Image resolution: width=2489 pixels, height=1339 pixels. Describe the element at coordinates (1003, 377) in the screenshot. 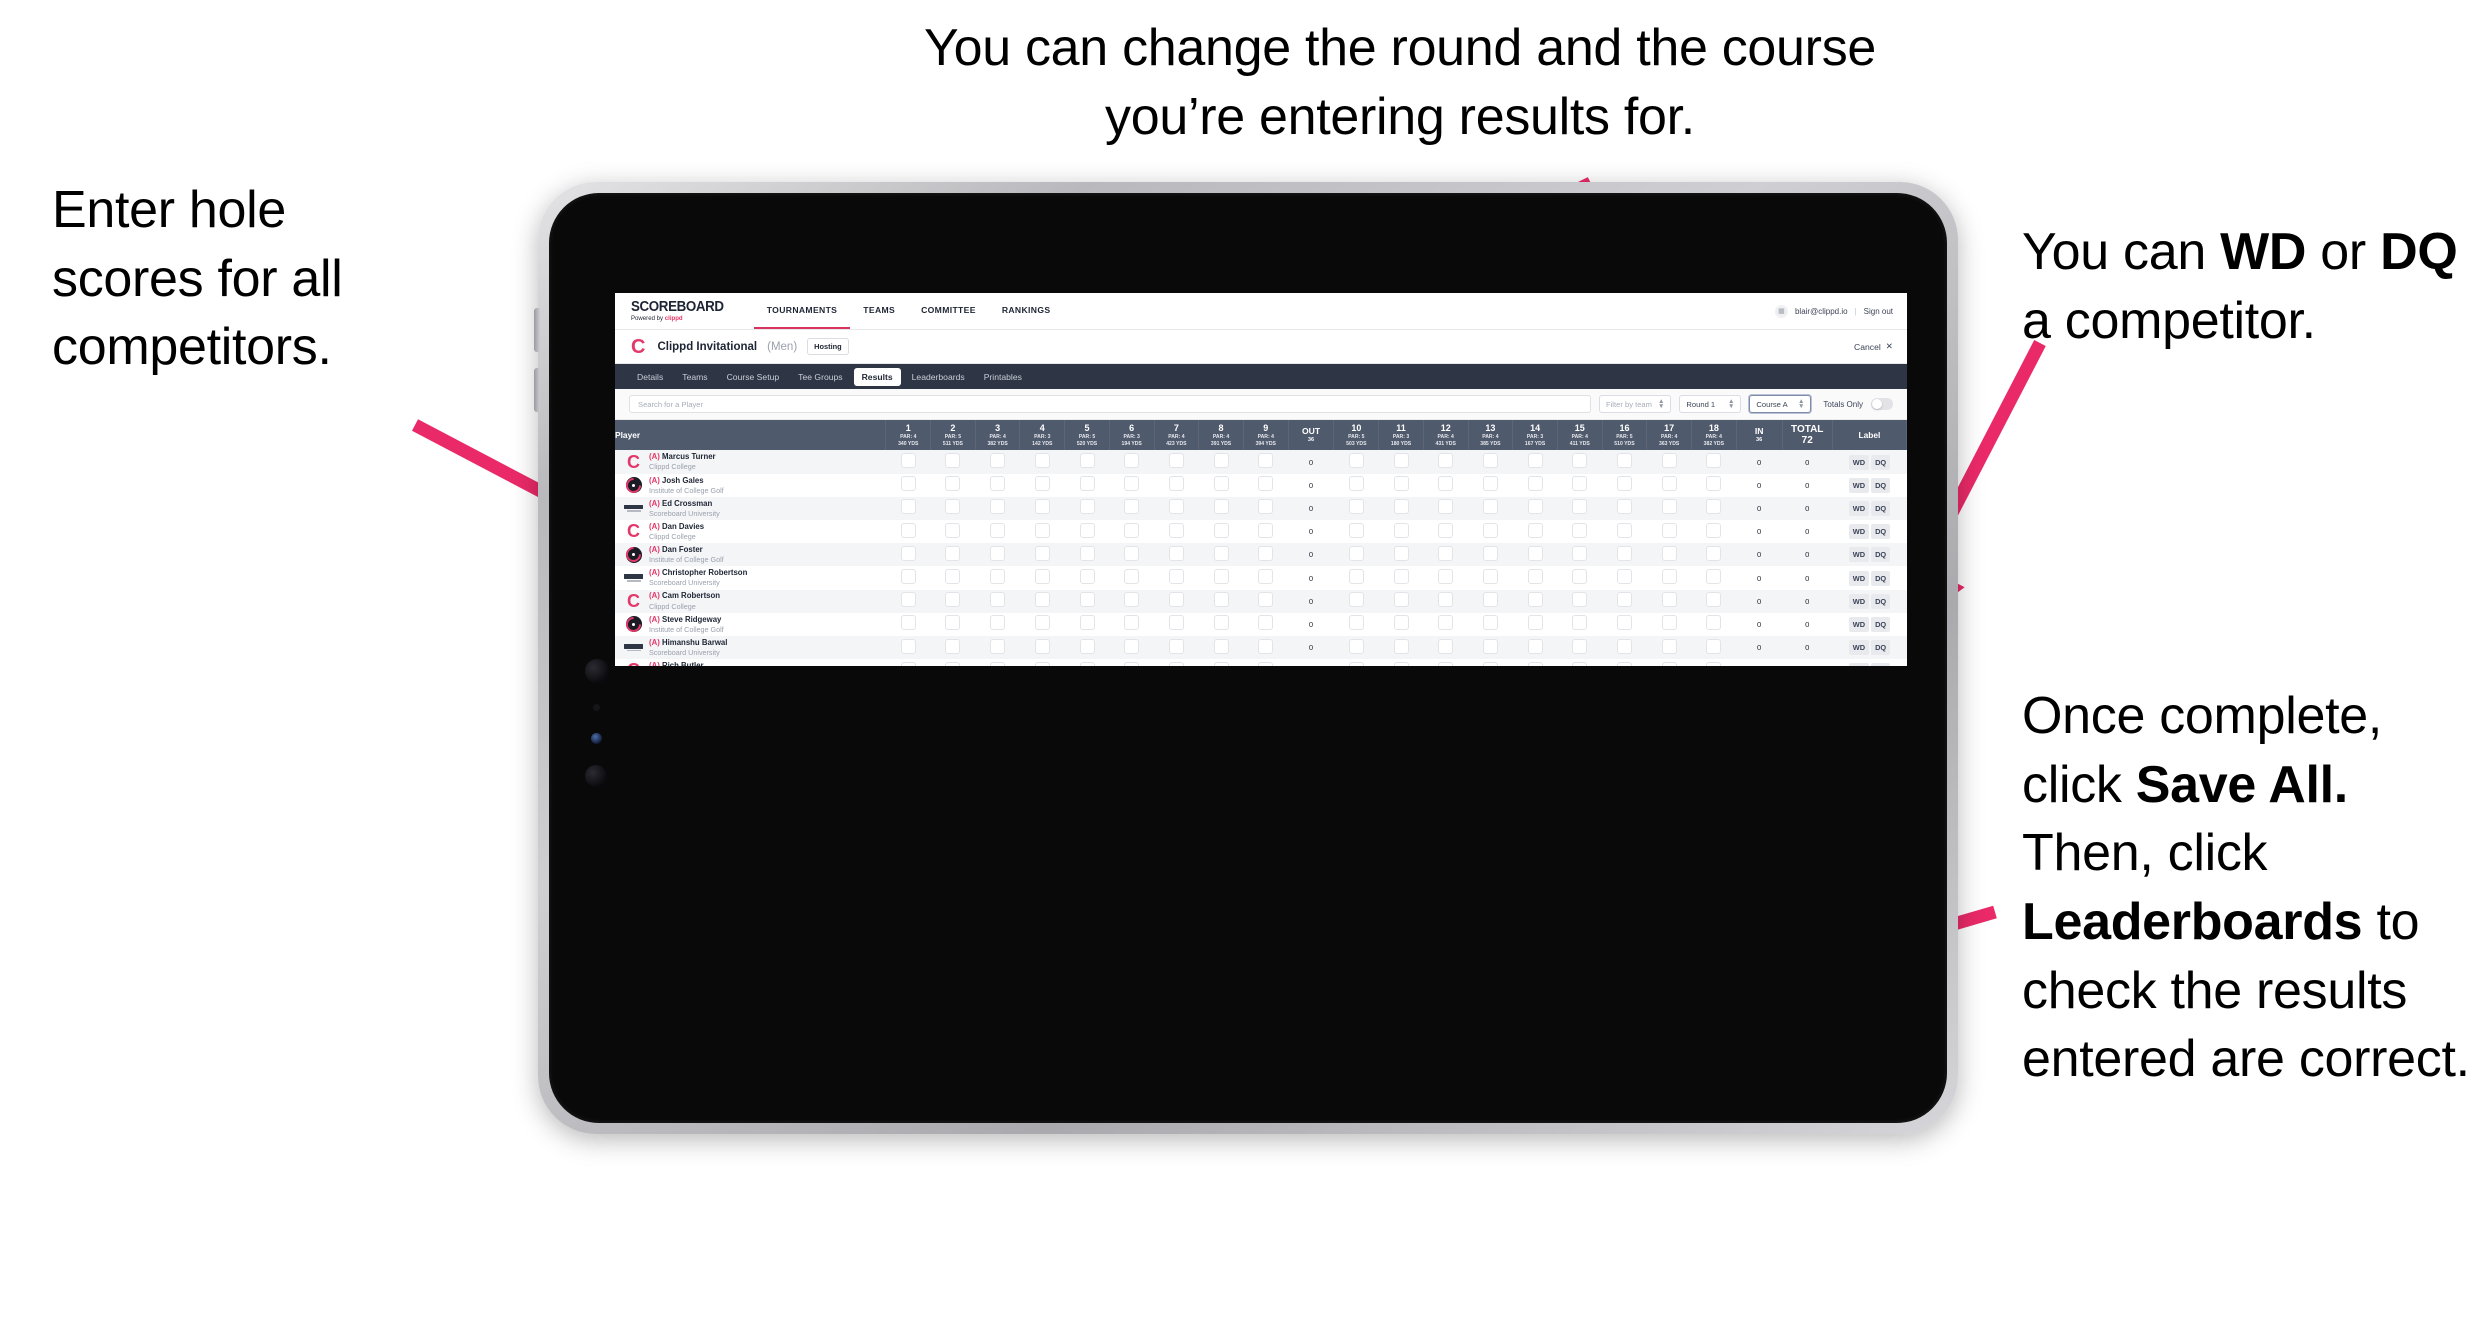

I see `tab-printables: Printables` at that location.